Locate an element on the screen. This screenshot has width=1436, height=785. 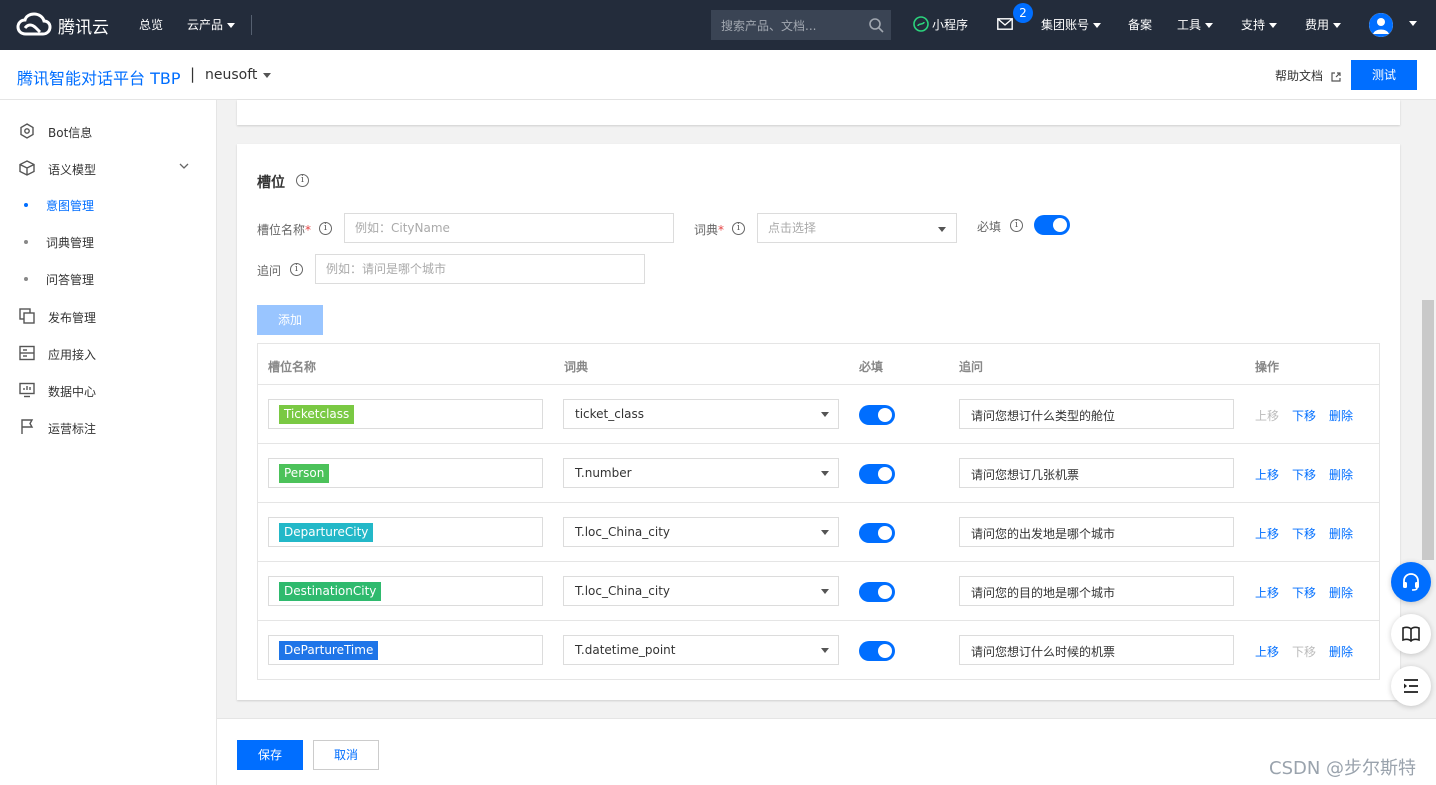
sidebar-item-label: 数据中心 is located at coordinates (72, 392).